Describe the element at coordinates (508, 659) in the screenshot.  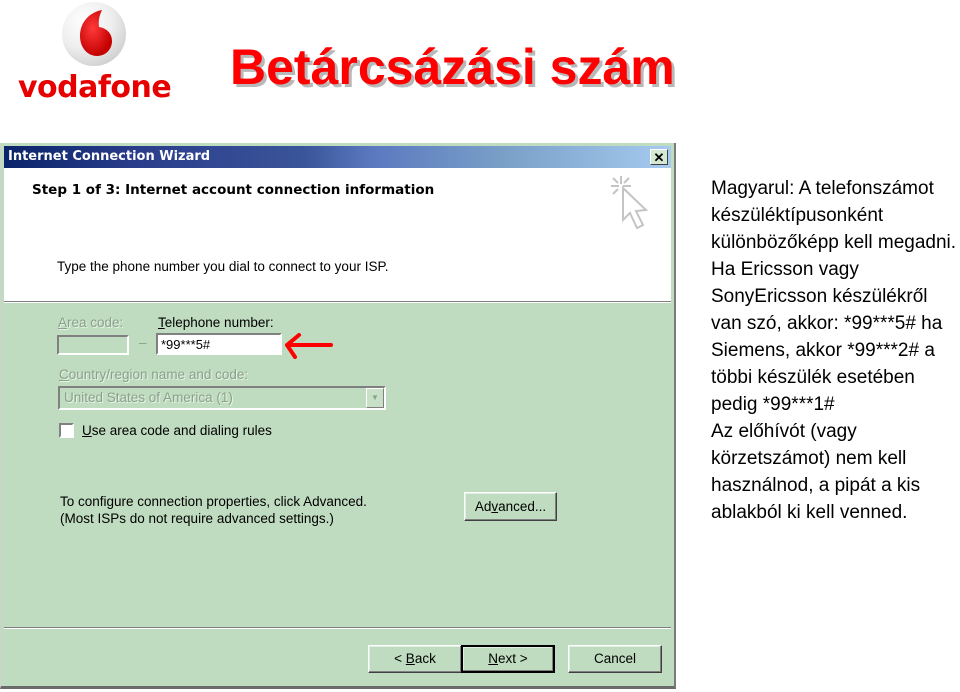
I see `next-button: Next >` at that location.